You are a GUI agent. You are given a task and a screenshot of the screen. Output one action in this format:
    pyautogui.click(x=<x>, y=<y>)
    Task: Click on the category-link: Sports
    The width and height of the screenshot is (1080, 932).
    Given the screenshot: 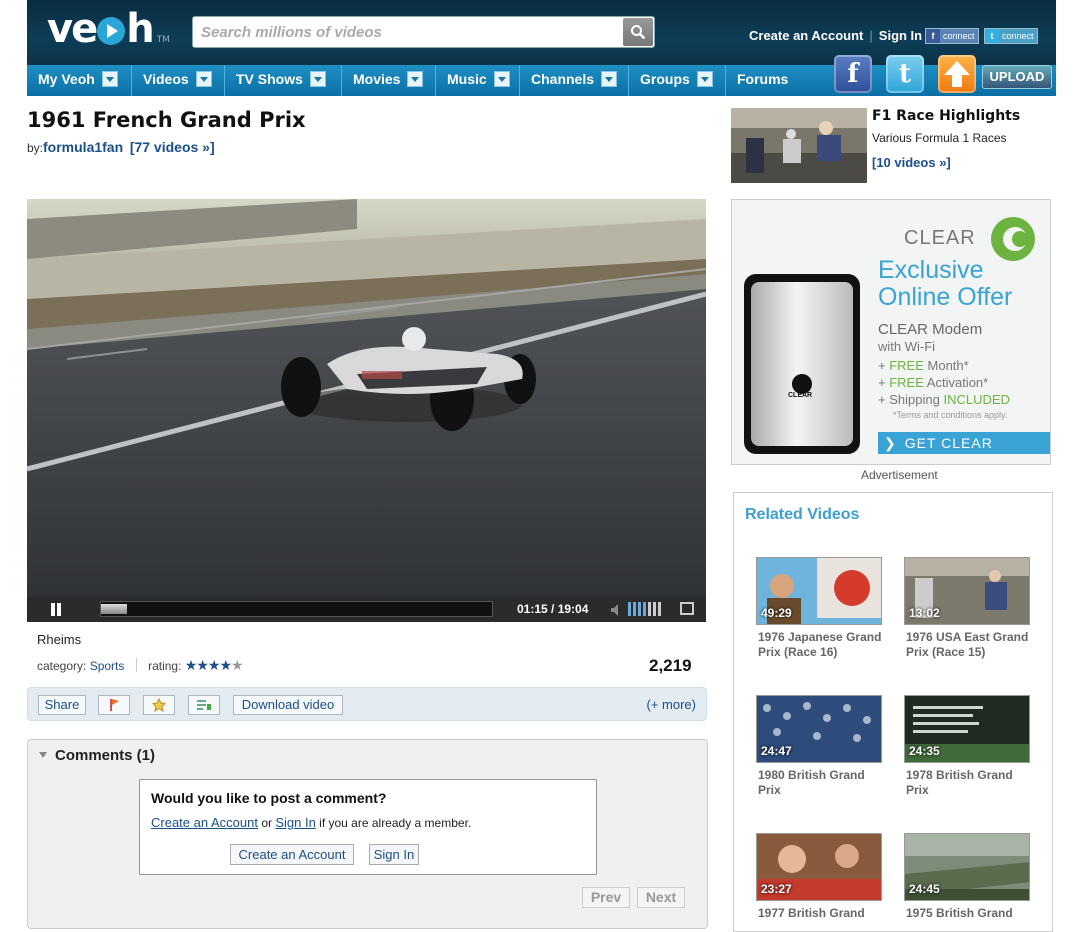 What is the action you would take?
    pyautogui.click(x=107, y=666)
    